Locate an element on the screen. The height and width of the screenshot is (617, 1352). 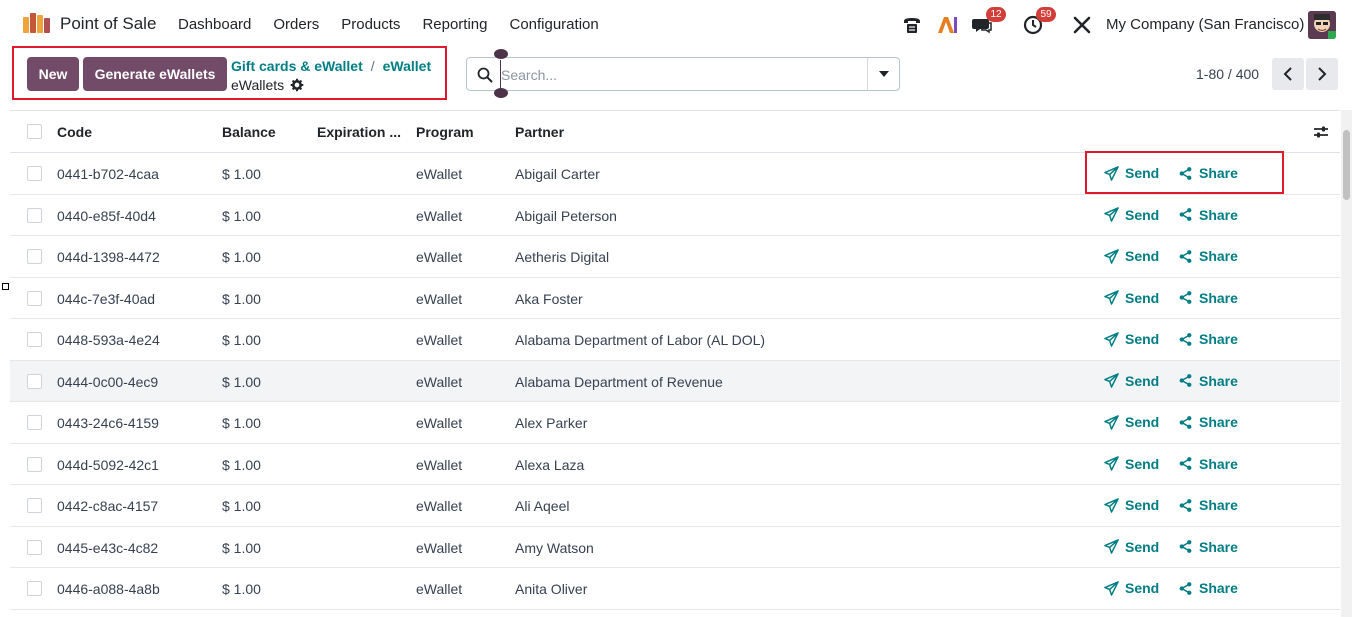
search-bar is located at coordinates (683, 74).